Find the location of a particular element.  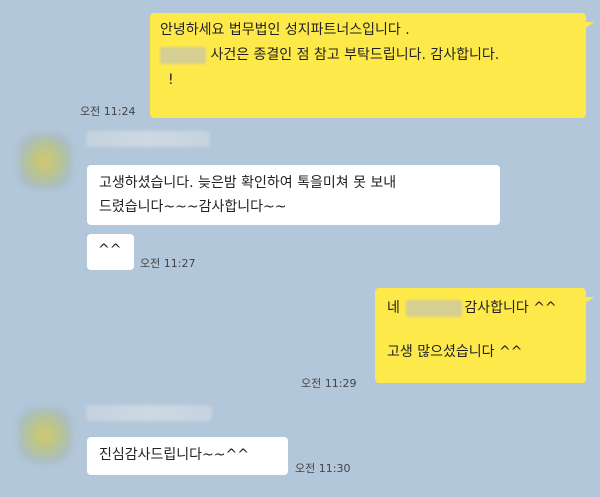

message-timestamp: 오전 11:30 is located at coordinates (323, 468).